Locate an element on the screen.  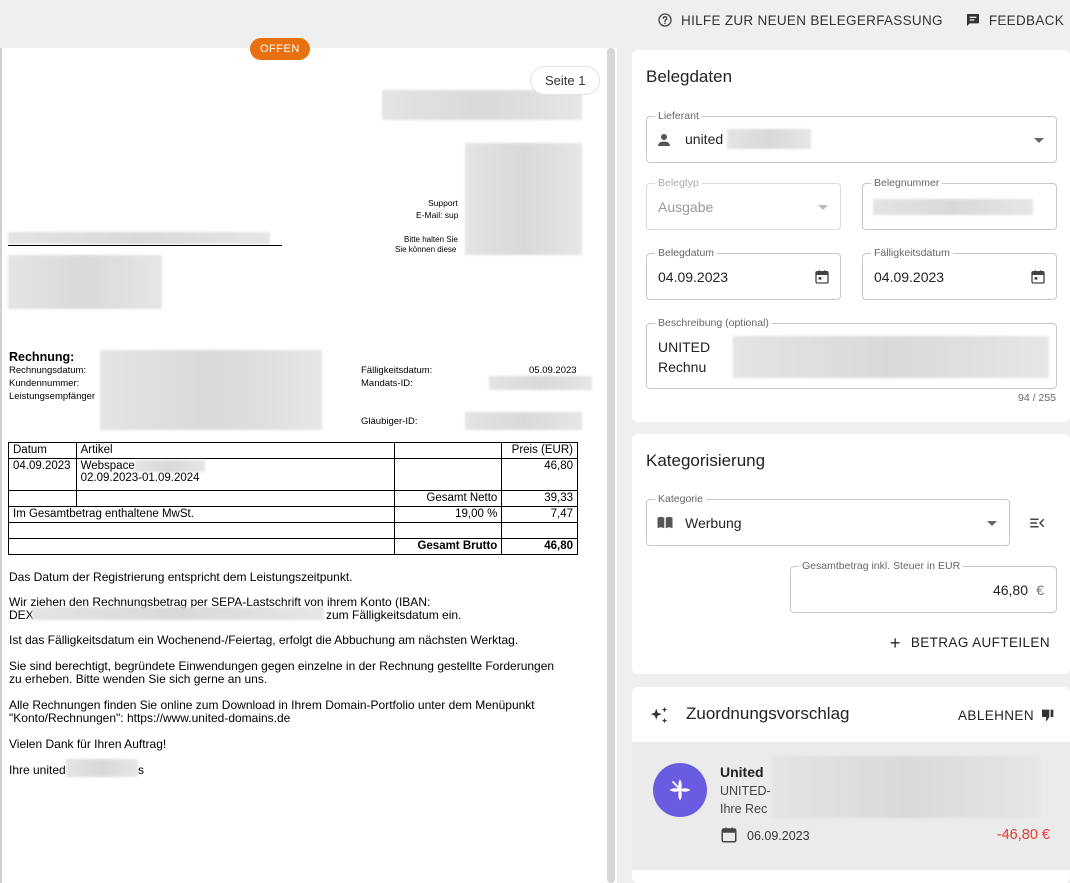
return-address-underline is located at coordinates (145, 245).